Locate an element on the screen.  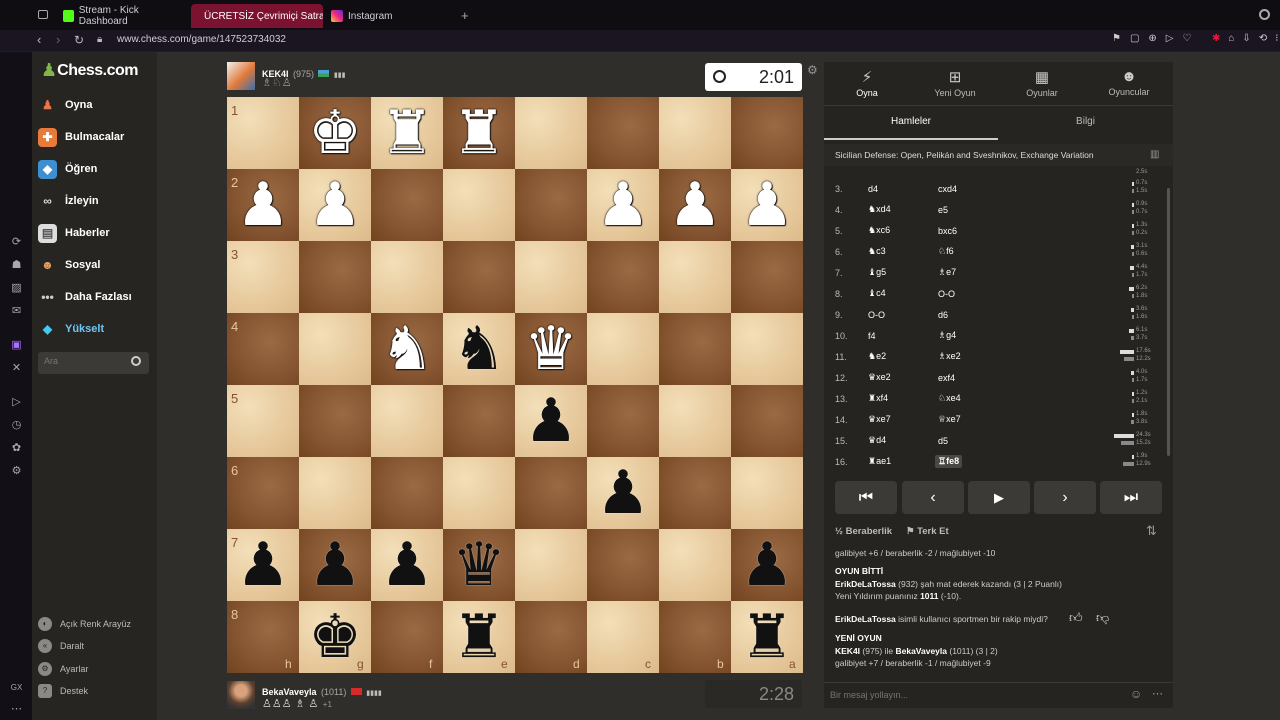
light-theme-toggle: ◐ Açık Renk Arayüz is located at coordinates (84, 624).